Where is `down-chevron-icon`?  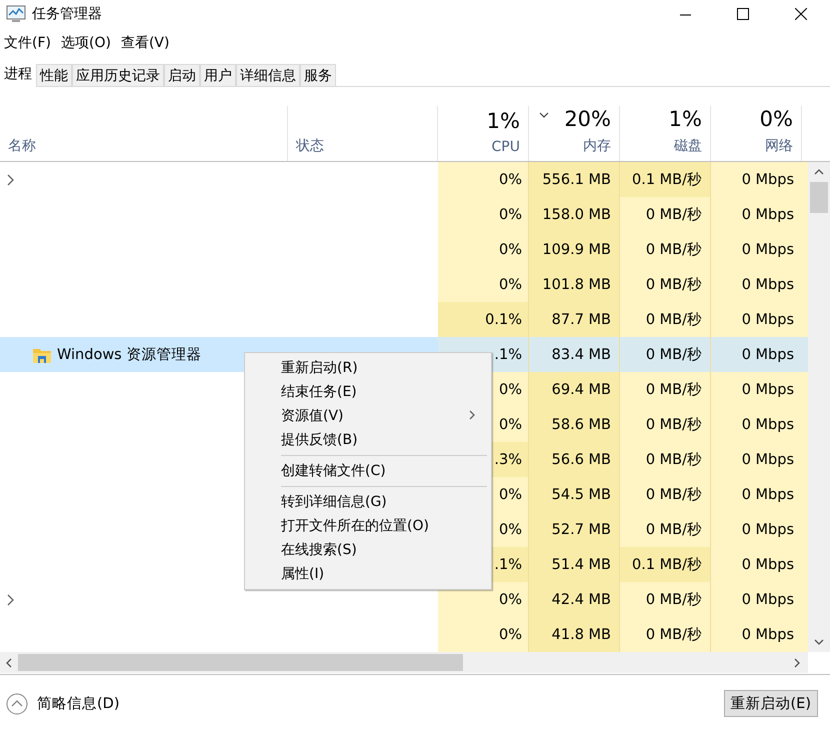
down-chevron-icon is located at coordinates (819, 642).